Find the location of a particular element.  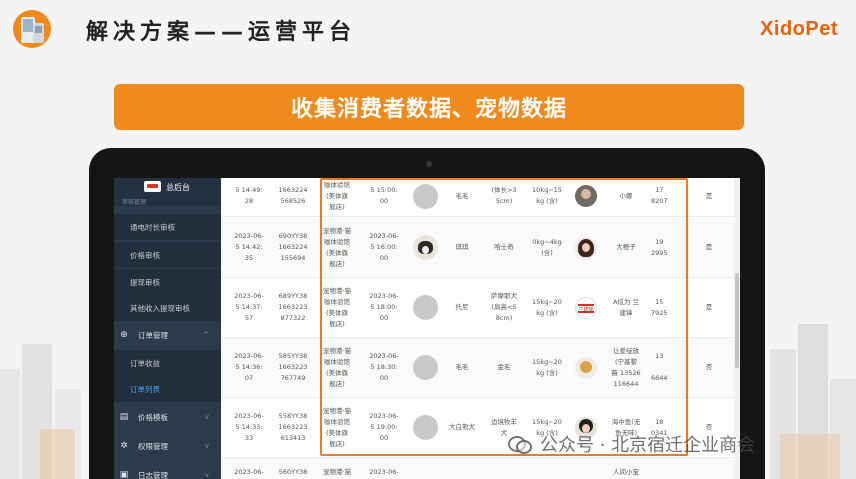

sidebar-brand: 总后台 审核管理 is located at coordinates (167, 192).